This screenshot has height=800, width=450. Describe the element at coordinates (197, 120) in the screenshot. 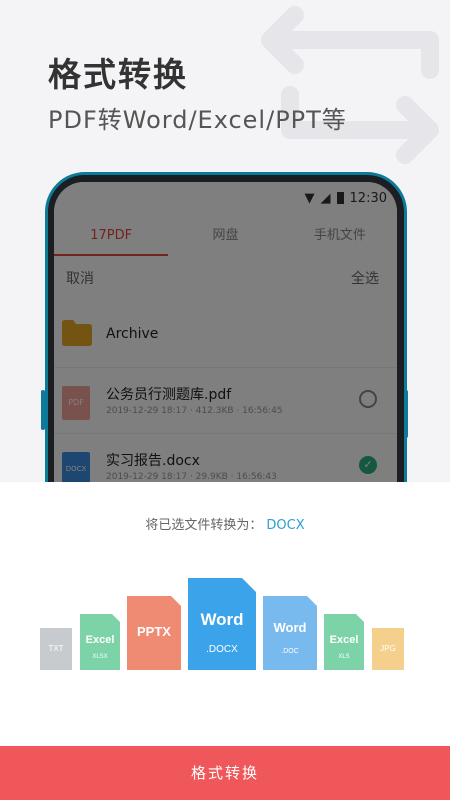

I see `subline: PDF转Word/Excel/PPT等` at that location.